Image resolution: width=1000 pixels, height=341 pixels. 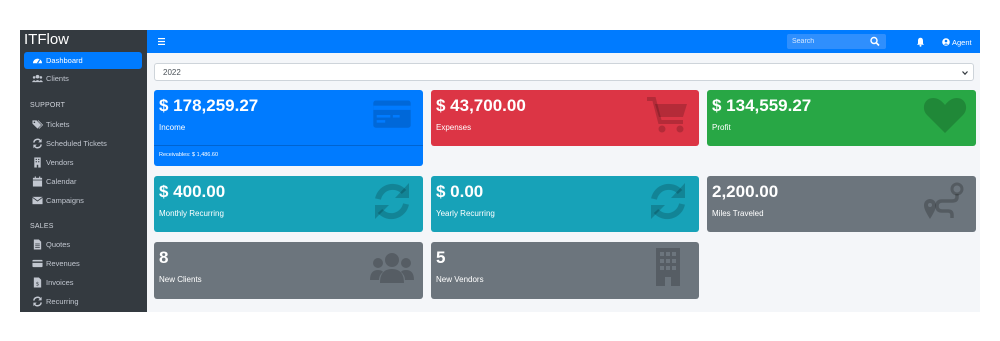 I want to click on user-menu: Agent, so click(x=957, y=42).